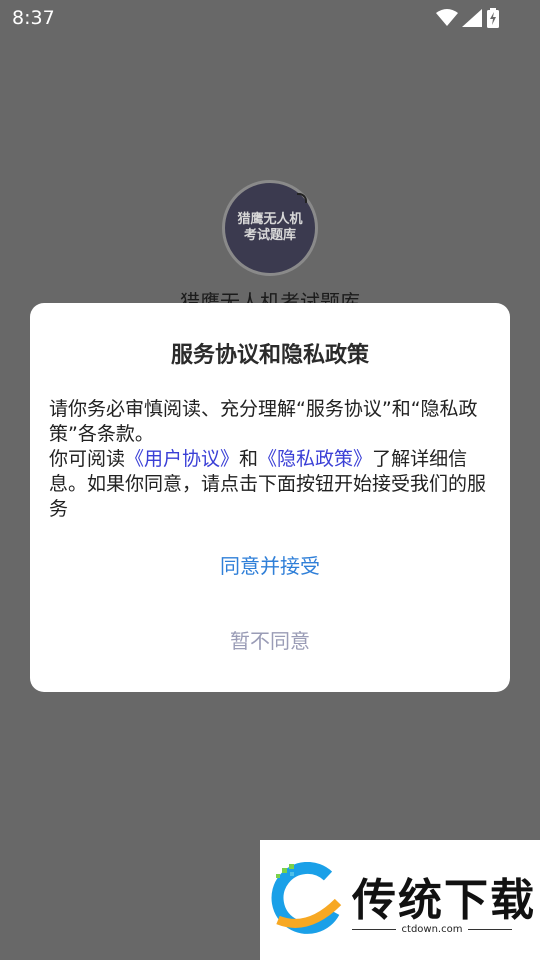 This screenshot has height=960, width=540. Describe the element at coordinates (270, 641) in the screenshot. I see `decline-button: 暂不同意` at that location.